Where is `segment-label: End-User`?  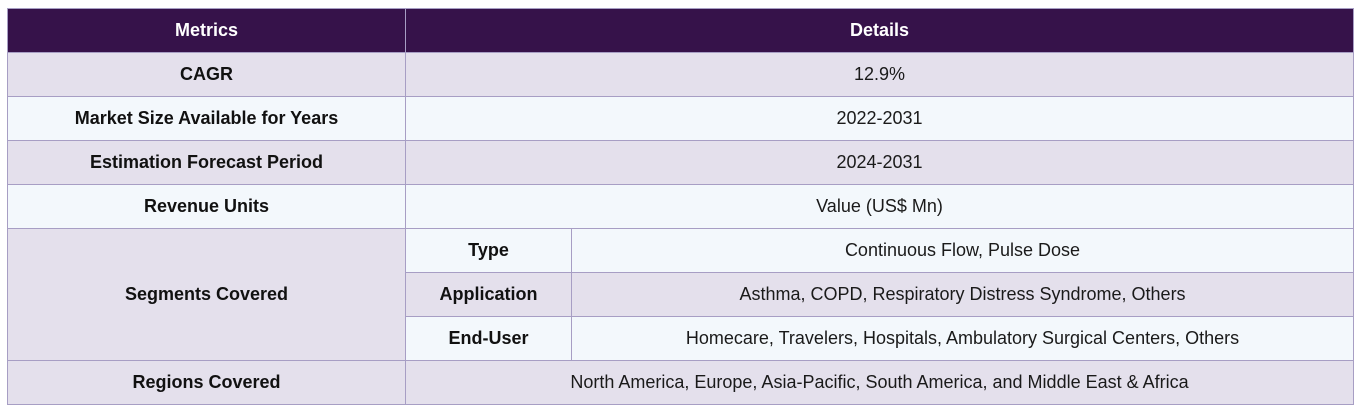 segment-label: End-User is located at coordinates (488, 338).